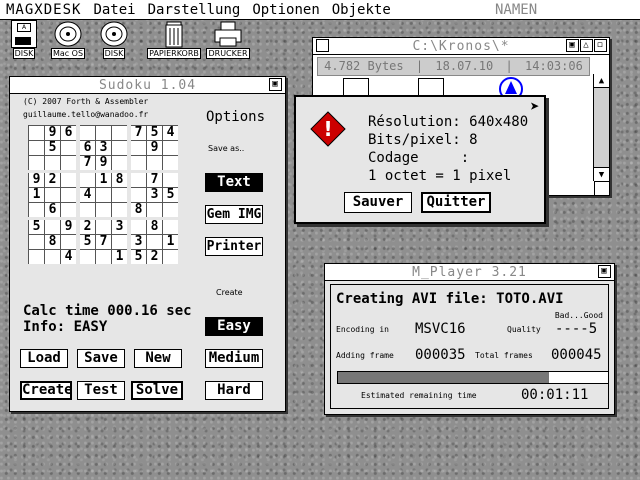  What do you see at coordinates (461, 46) in the screenshot?
I see `kronos-titlebar: C:\Kronos\* ▣ △ ◻` at bounding box center [461, 46].